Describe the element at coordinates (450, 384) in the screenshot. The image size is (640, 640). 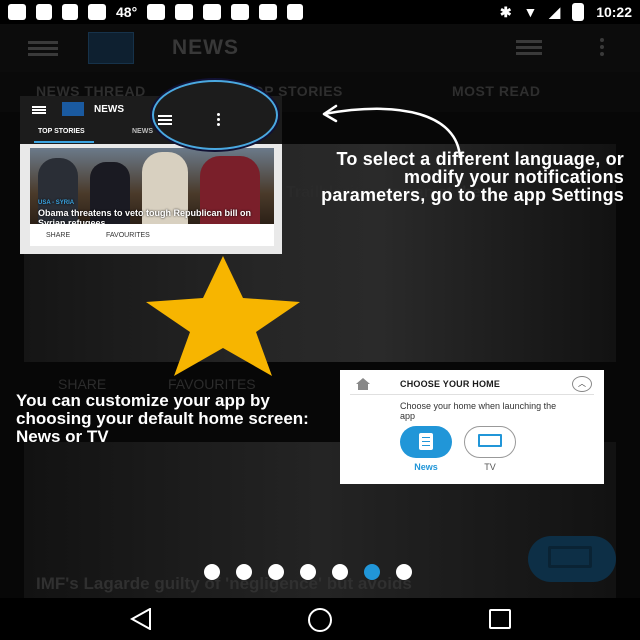
I see `choose-home-title: CHOOSE YOUR HOME` at that location.